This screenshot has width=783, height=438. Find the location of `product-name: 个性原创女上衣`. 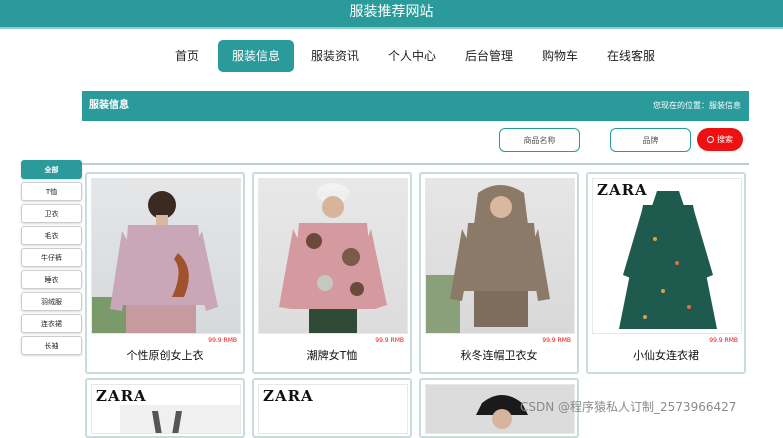

product-name: 个性原创女上衣 is located at coordinates (165, 355).